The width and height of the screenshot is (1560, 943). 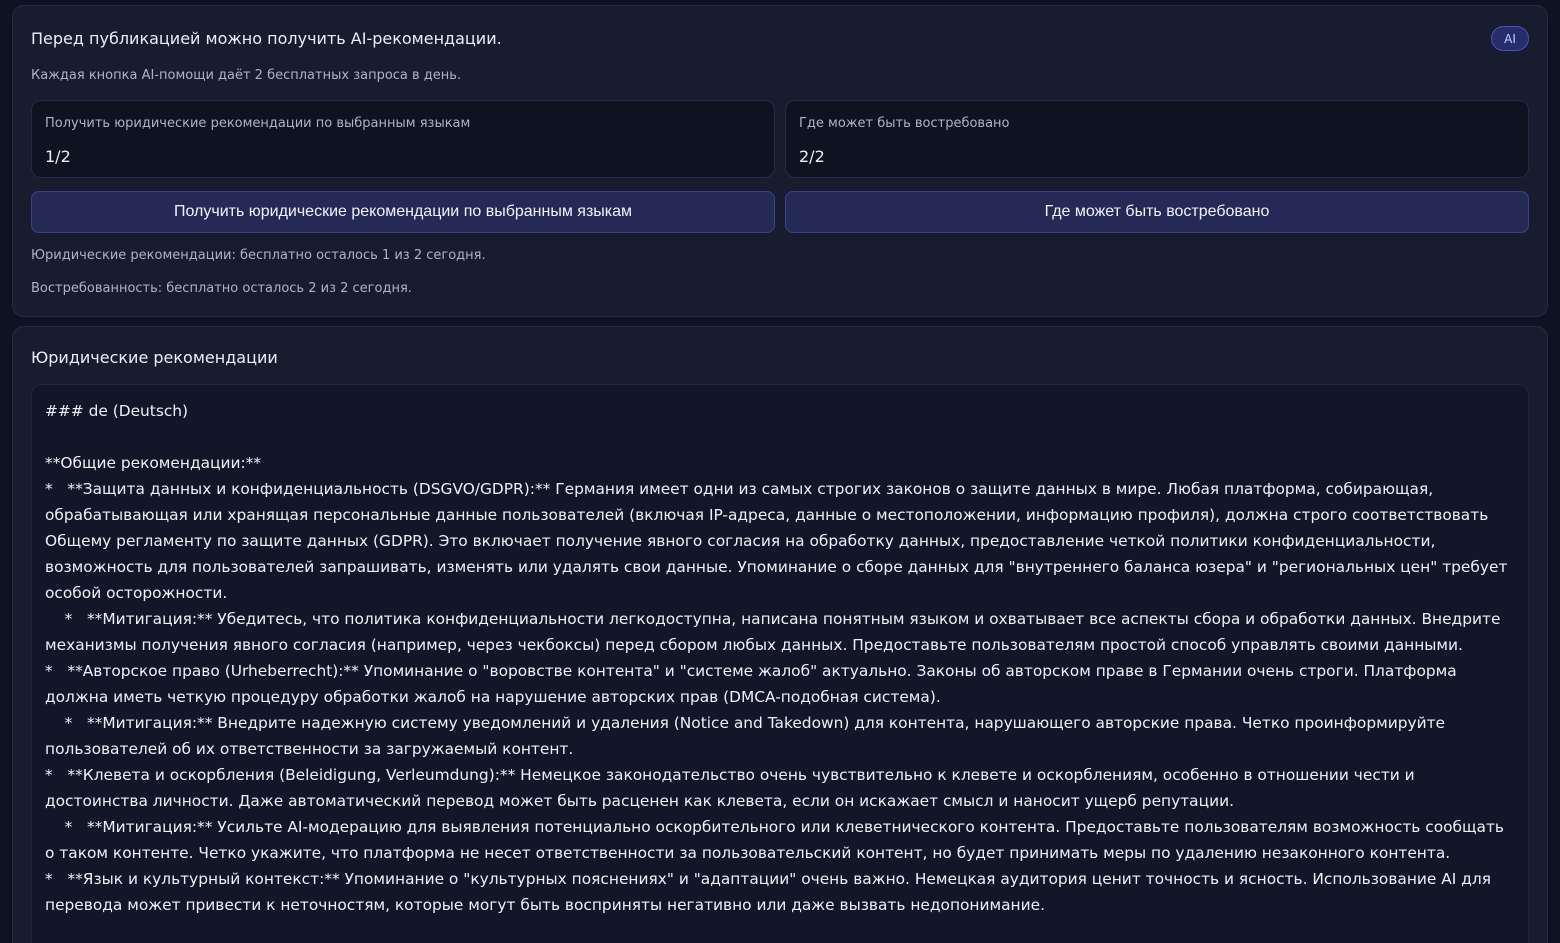 What do you see at coordinates (904, 123) in the screenshot?
I see `demand-counter-label: Где может быть востребовано` at bounding box center [904, 123].